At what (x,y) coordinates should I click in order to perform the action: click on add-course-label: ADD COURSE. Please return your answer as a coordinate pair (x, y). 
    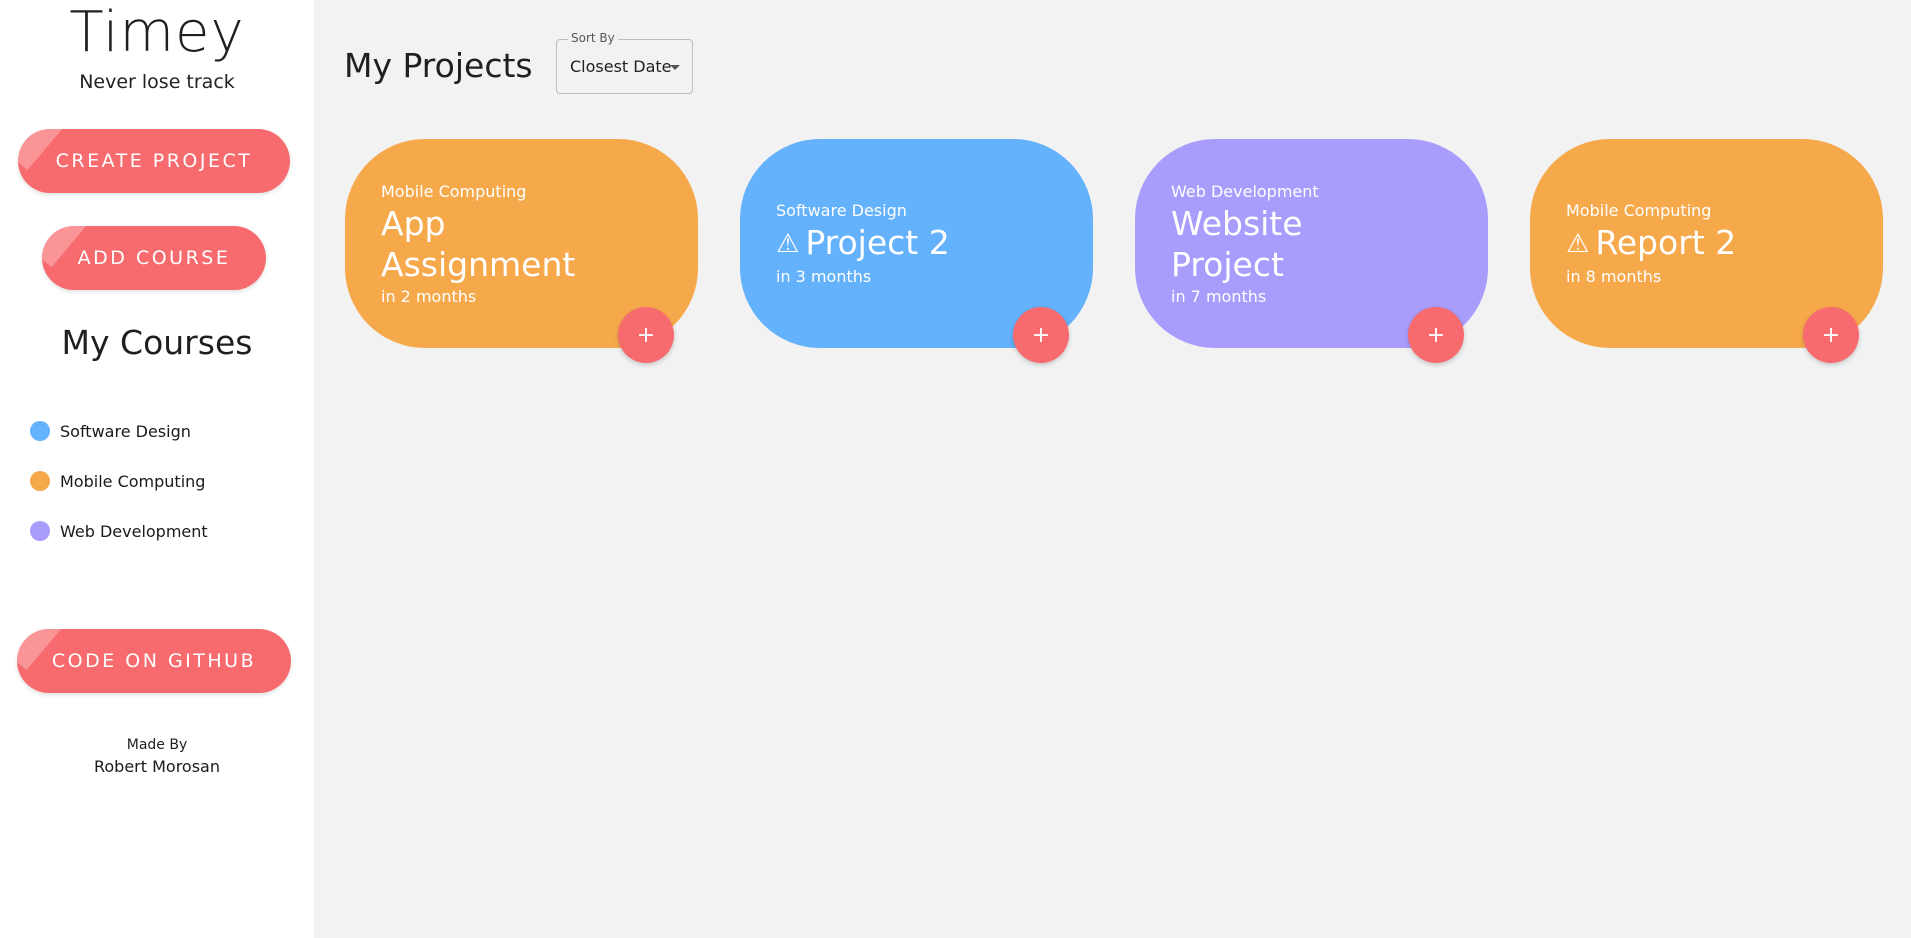
    Looking at the image, I should click on (154, 258).